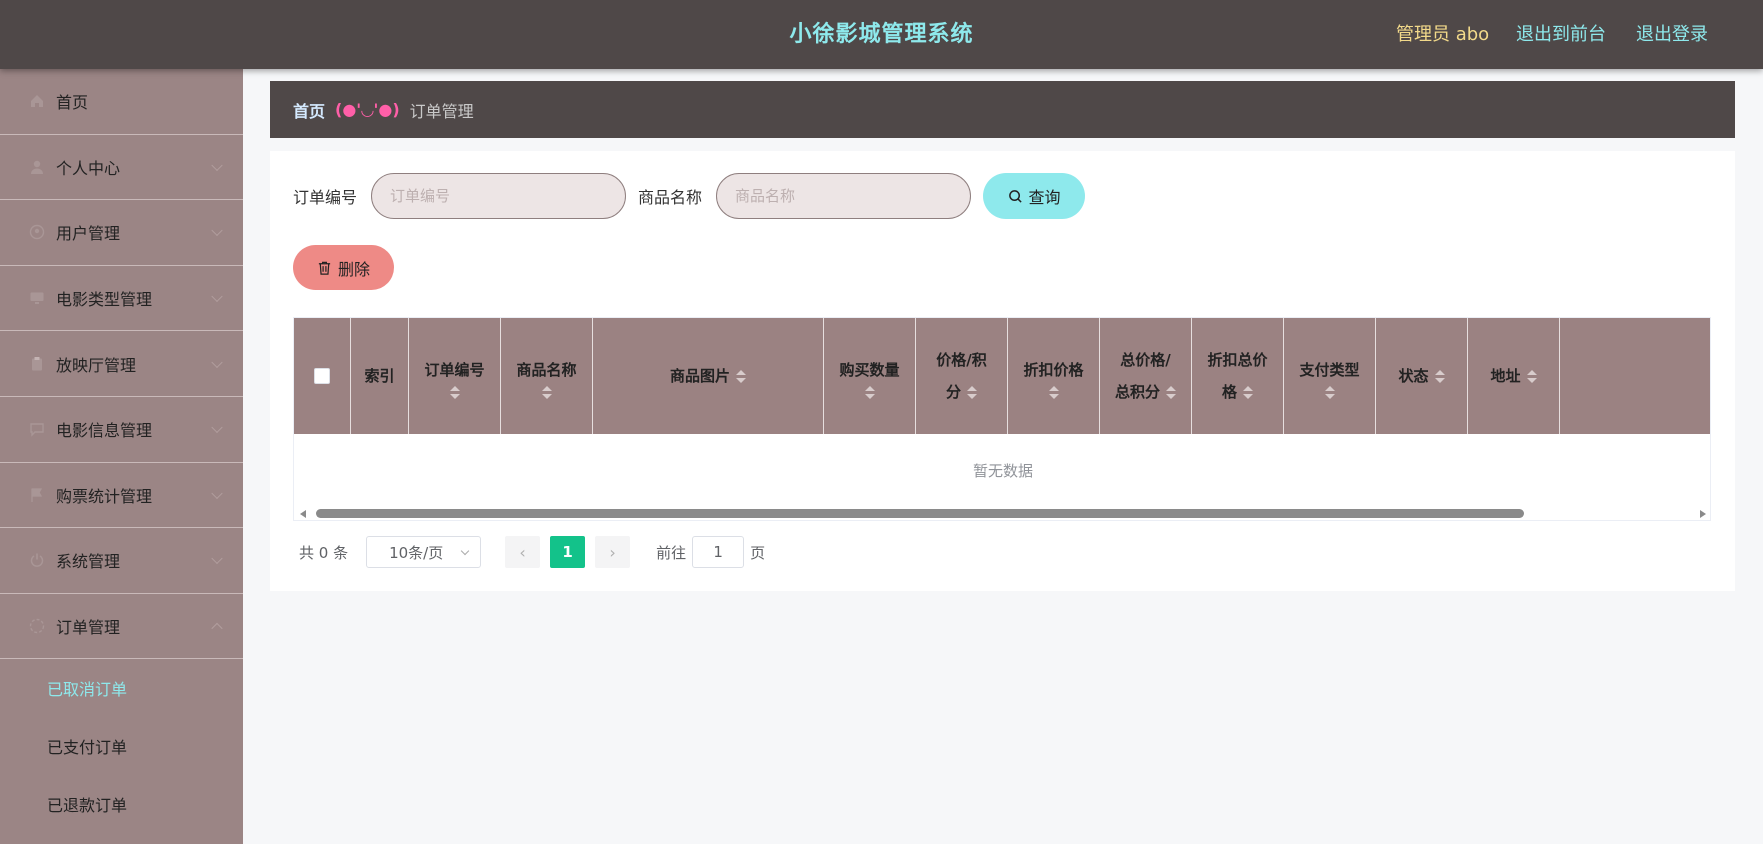  Describe the element at coordinates (961, 360) in the screenshot. I see `column-header-label: 价格/积` at that location.